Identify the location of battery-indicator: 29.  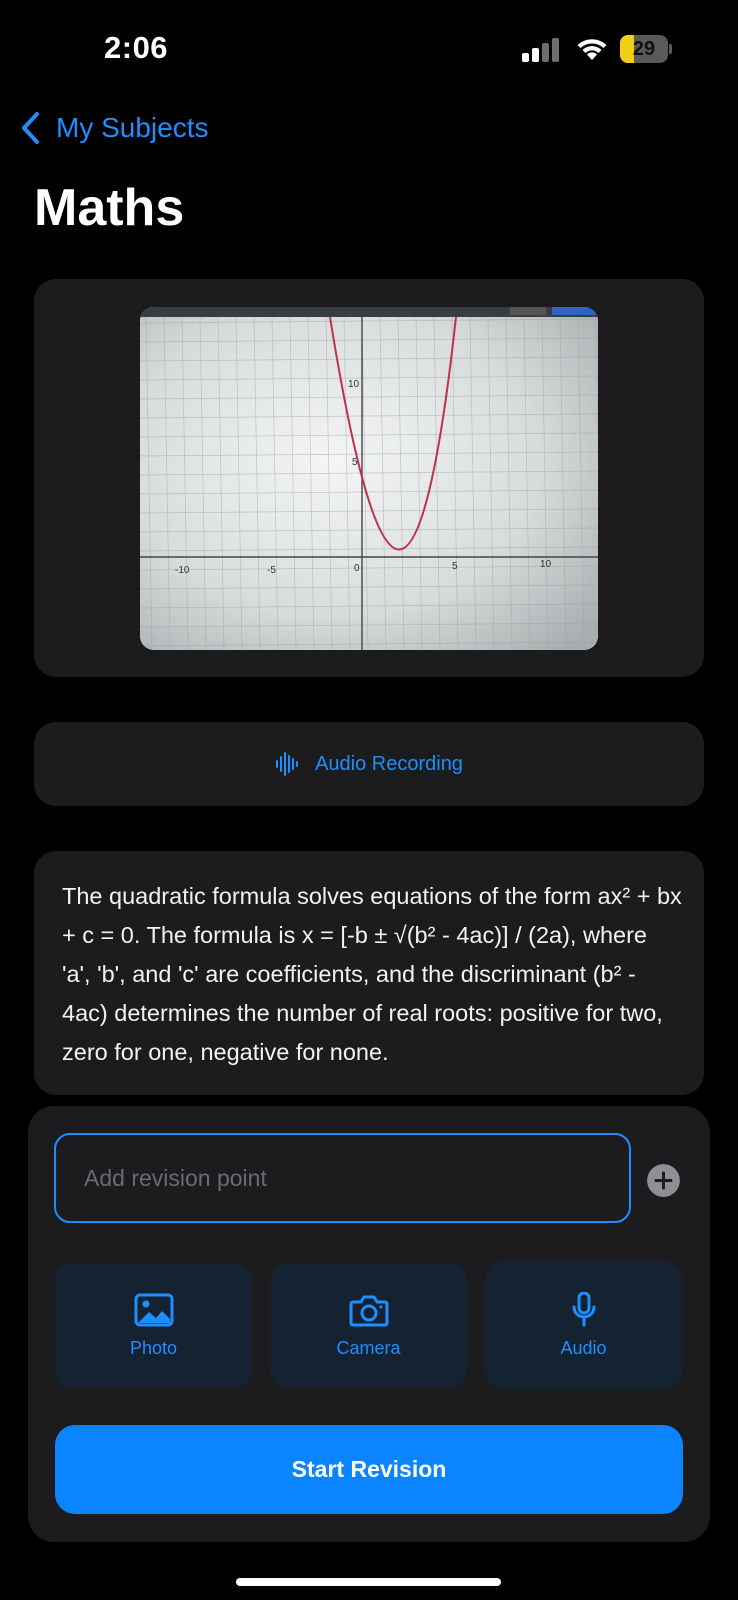
(646, 49).